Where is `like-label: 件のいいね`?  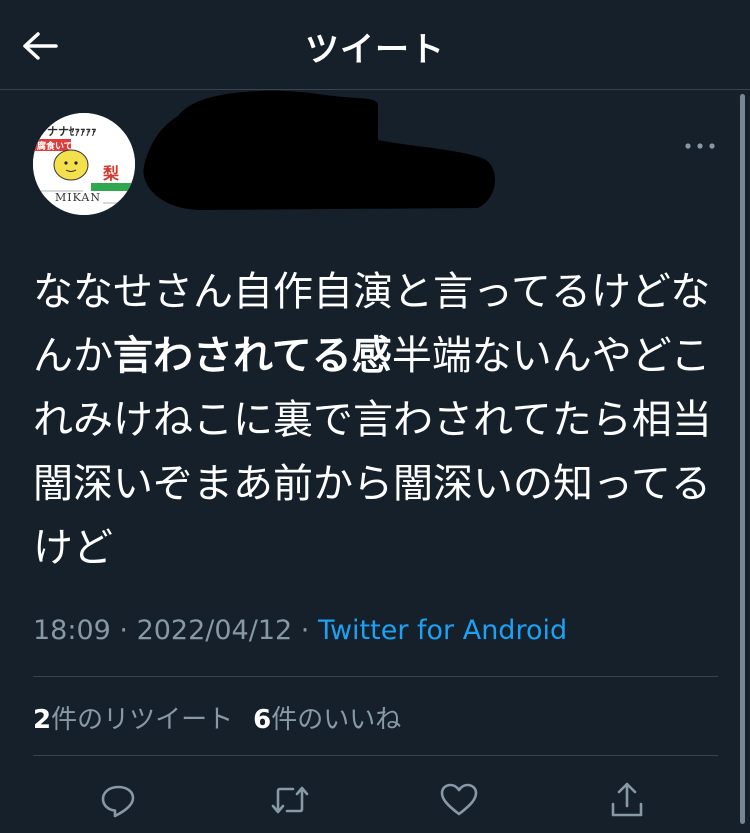
like-label: 件のいいね is located at coordinates (336, 720).